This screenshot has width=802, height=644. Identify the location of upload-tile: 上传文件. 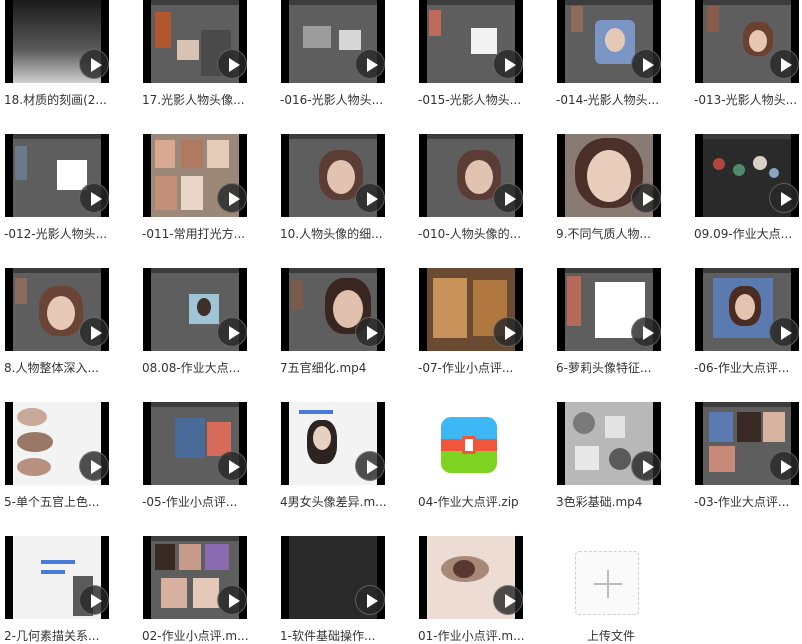
(621, 590).